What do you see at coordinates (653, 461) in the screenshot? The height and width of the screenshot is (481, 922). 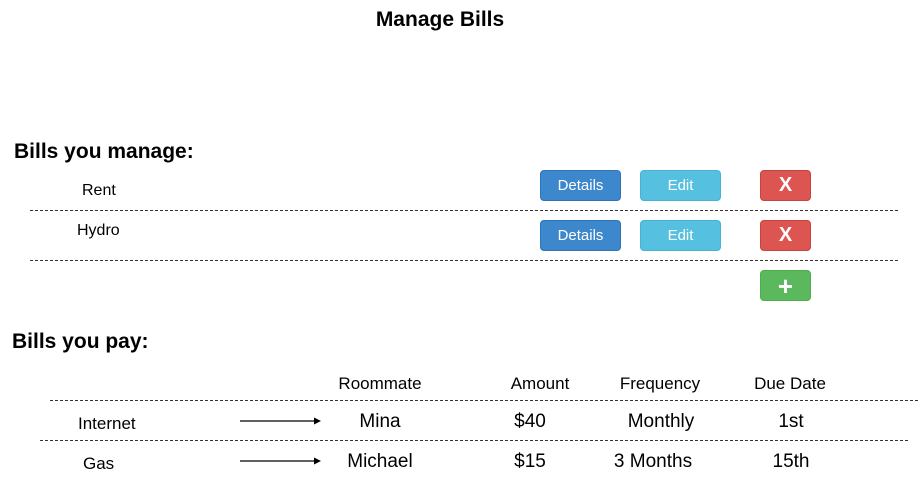 I see `frequency-cell: 3 Months` at bounding box center [653, 461].